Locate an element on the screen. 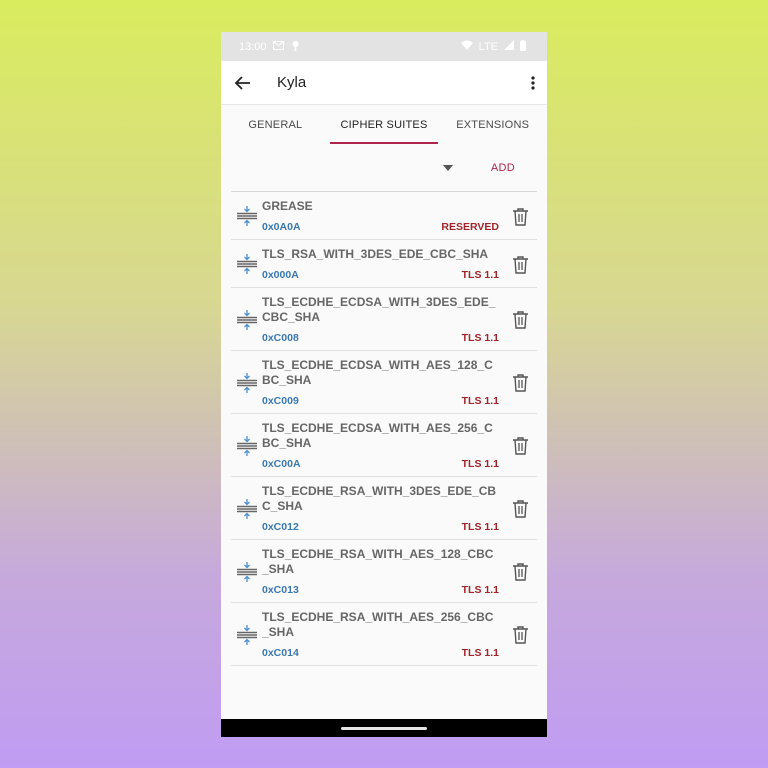 The width and height of the screenshot is (768, 768). add-button: ADD is located at coordinates (503, 168).